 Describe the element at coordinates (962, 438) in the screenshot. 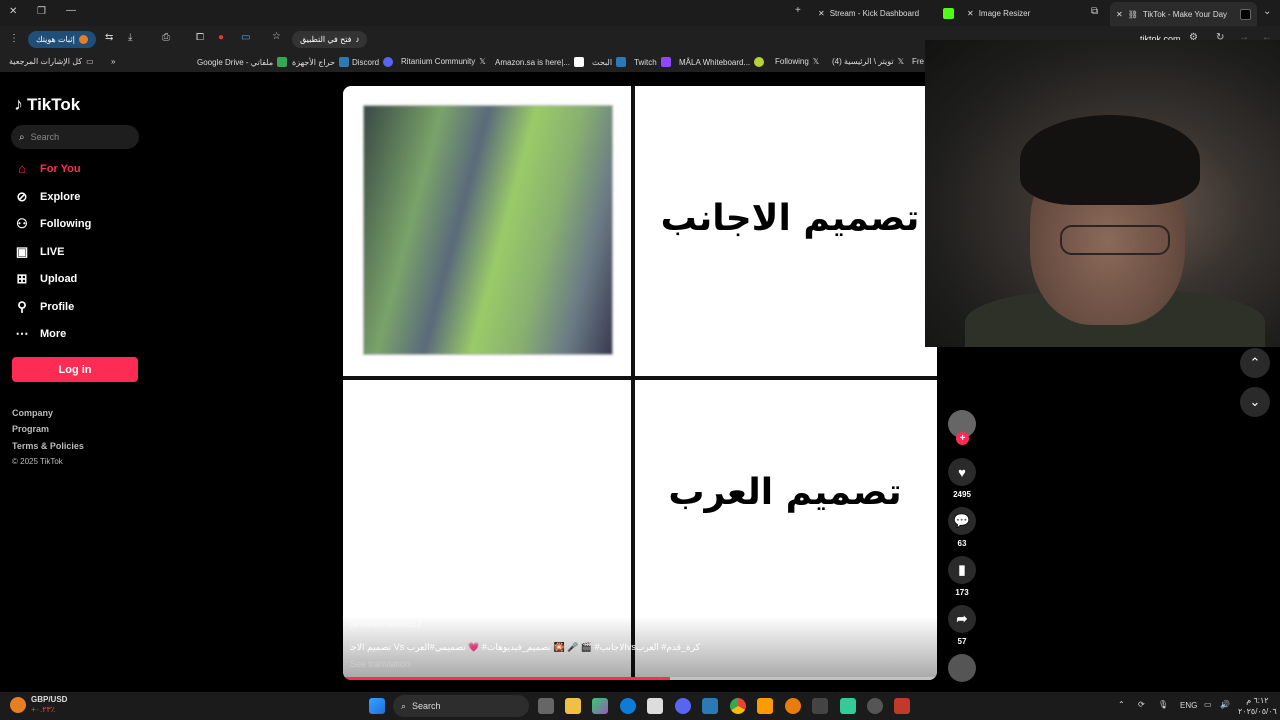

I see `follow-plus-icon: +` at that location.